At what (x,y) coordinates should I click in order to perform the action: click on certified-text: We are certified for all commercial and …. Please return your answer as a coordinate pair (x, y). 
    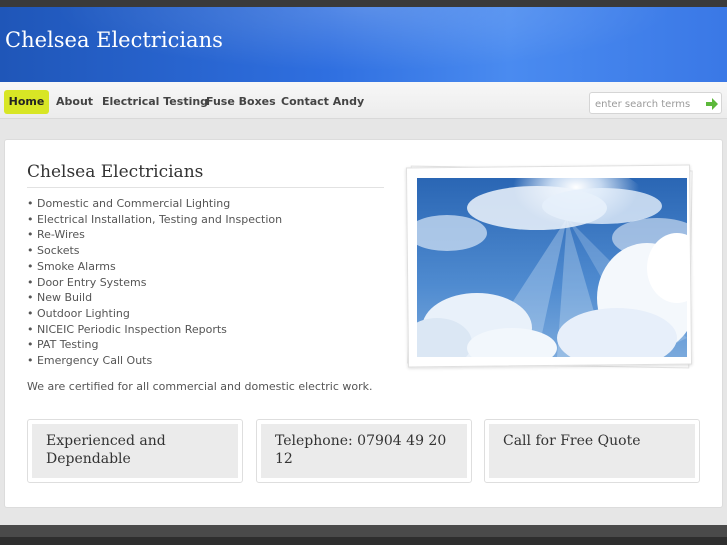
    Looking at the image, I should click on (200, 386).